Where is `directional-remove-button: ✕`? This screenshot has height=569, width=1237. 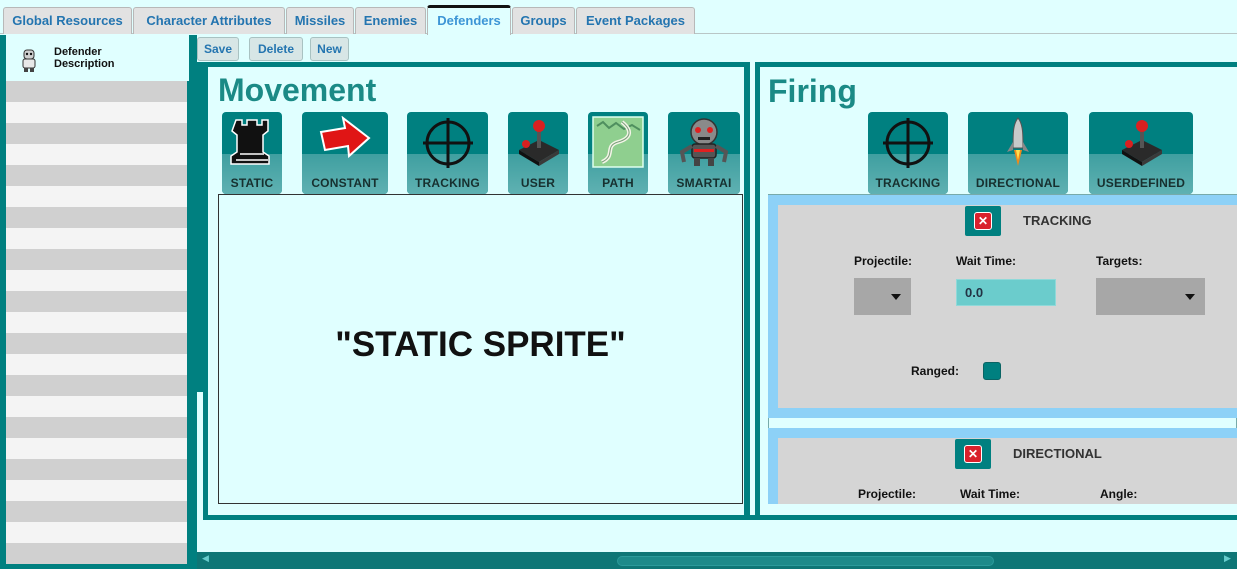 directional-remove-button: ✕ is located at coordinates (973, 454).